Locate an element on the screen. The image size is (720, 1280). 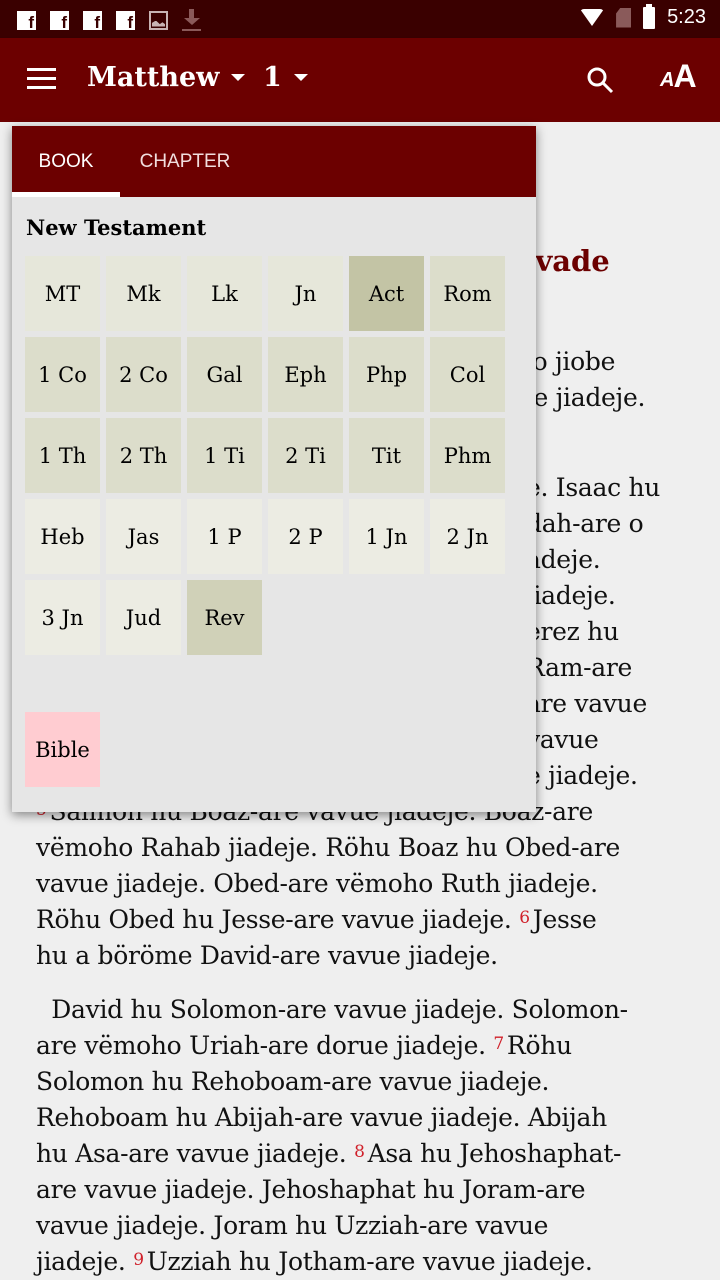
text-line: dah-are o is located at coordinates (585, 523).